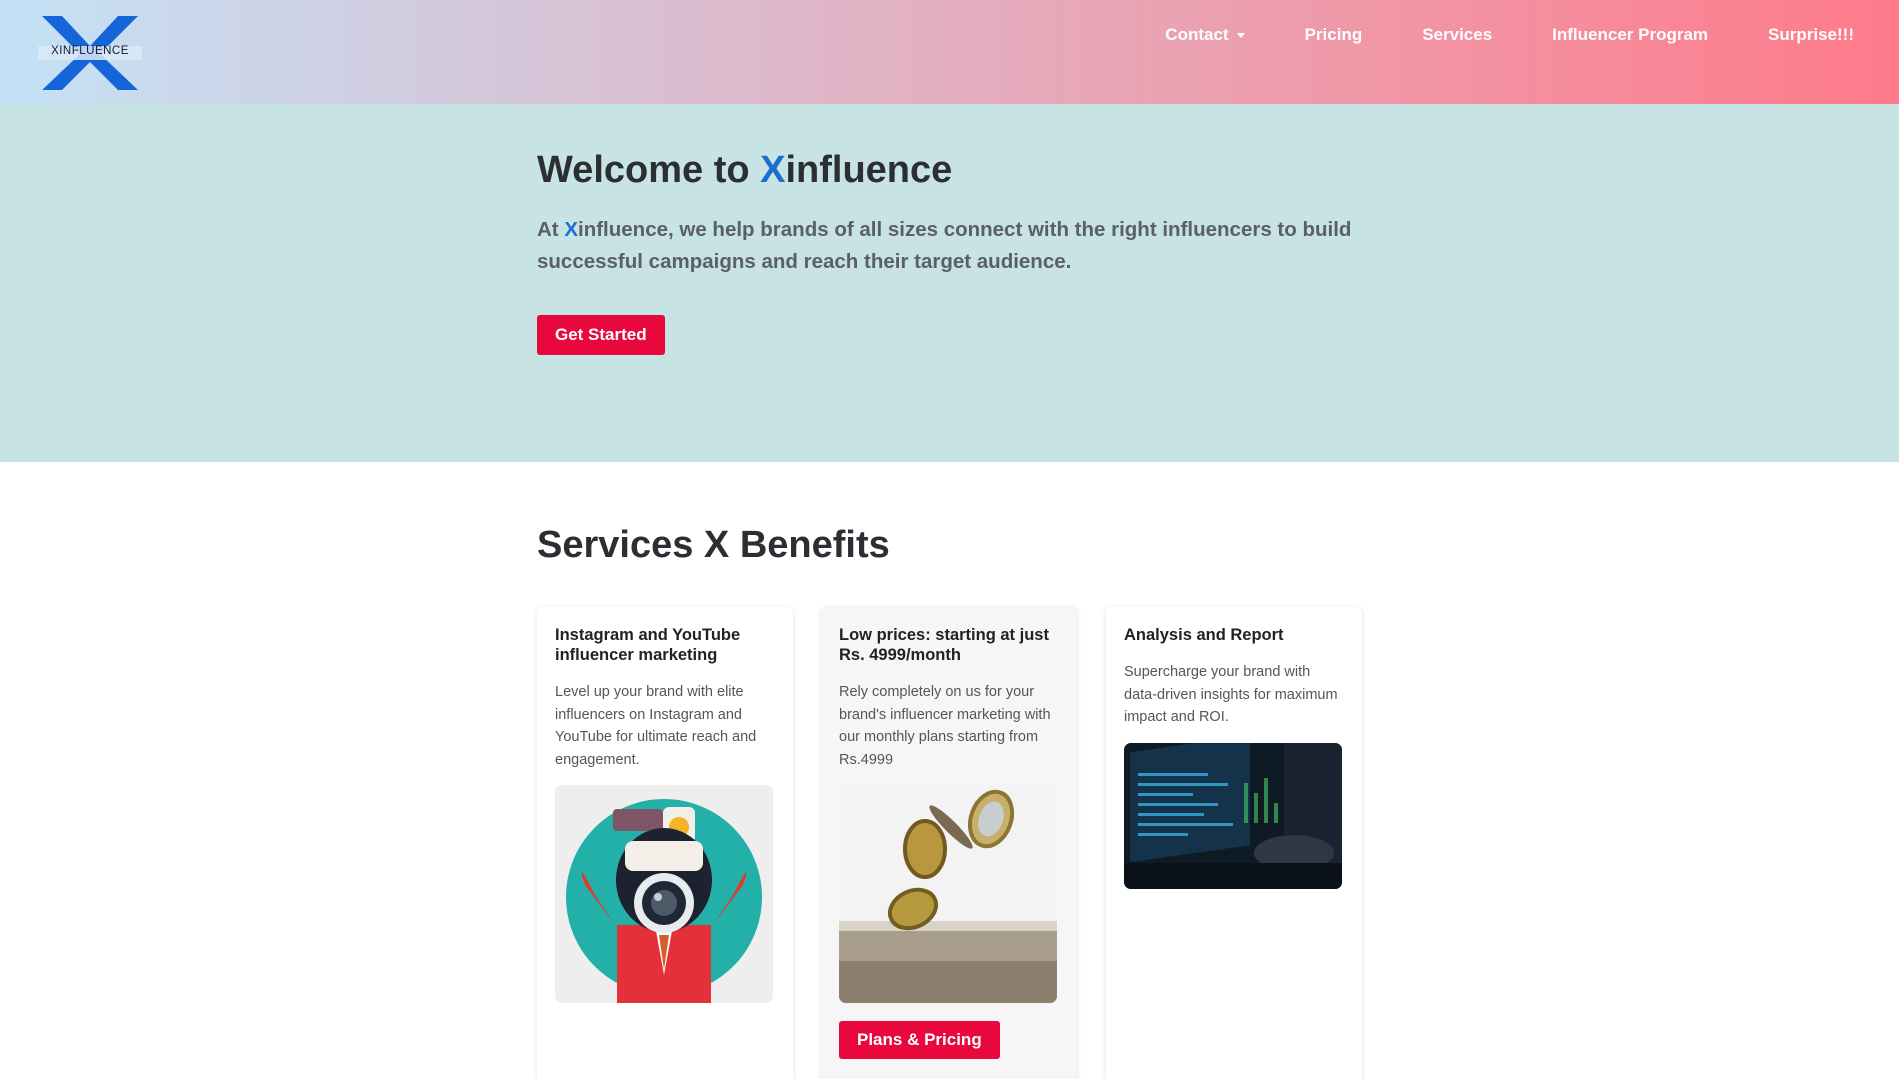 This screenshot has height=1079, width=1899. I want to click on brand-logo: XINFLUENCE, so click(90, 52).